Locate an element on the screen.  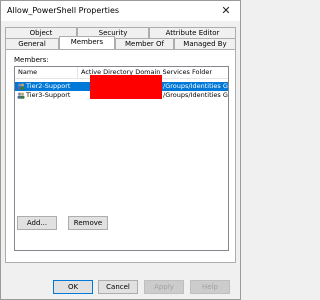
cancel-button: Cancel is located at coordinates (118, 287).